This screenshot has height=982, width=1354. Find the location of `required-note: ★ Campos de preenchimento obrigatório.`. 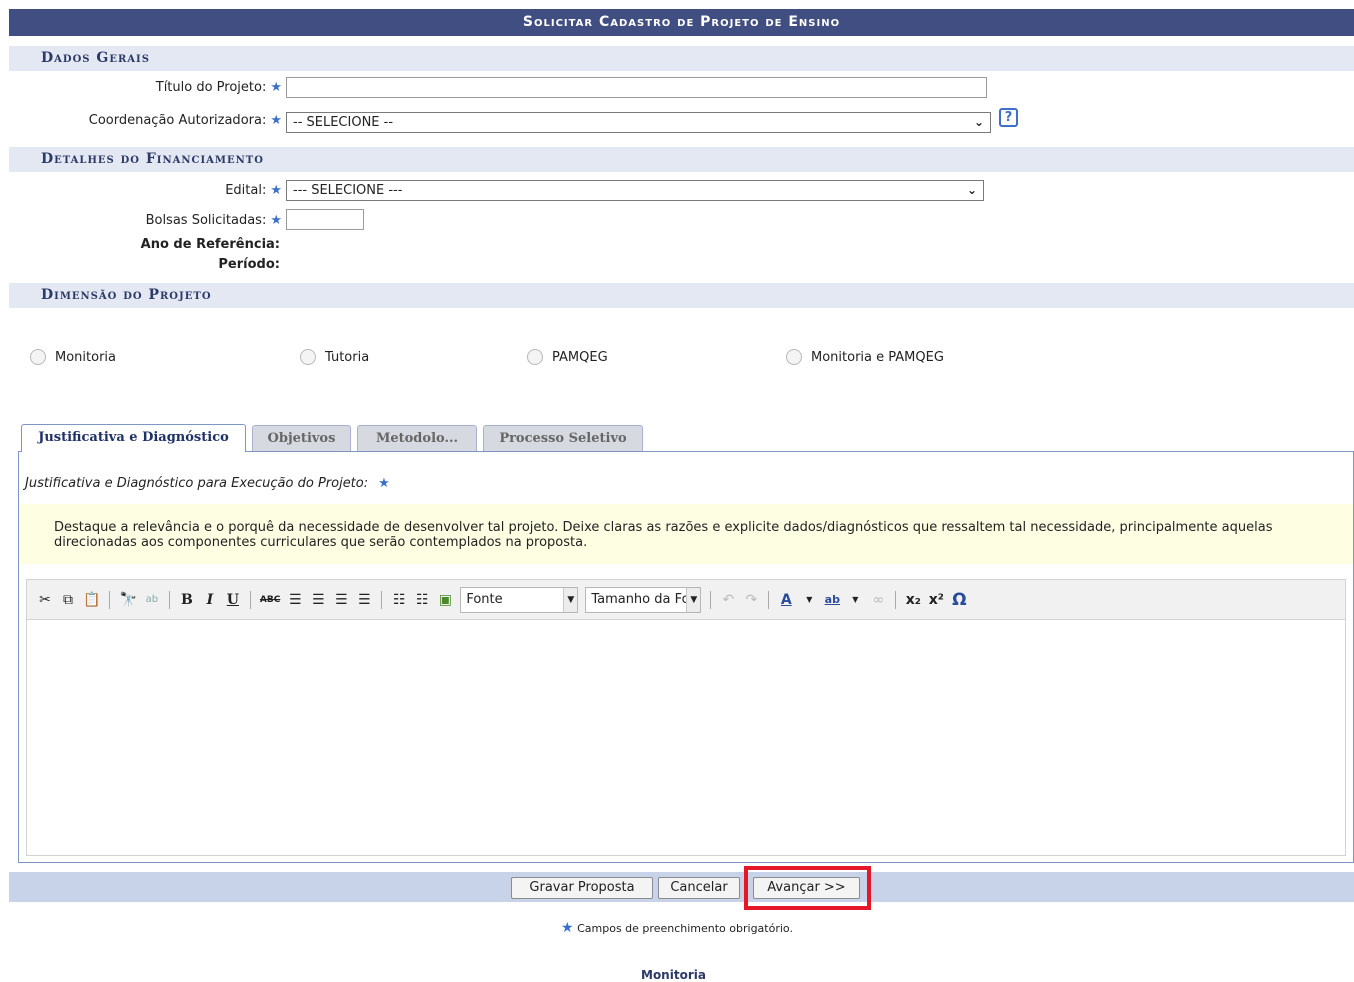

required-note: ★ Campos de preenchimento obrigatório. is located at coordinates (677, 928).